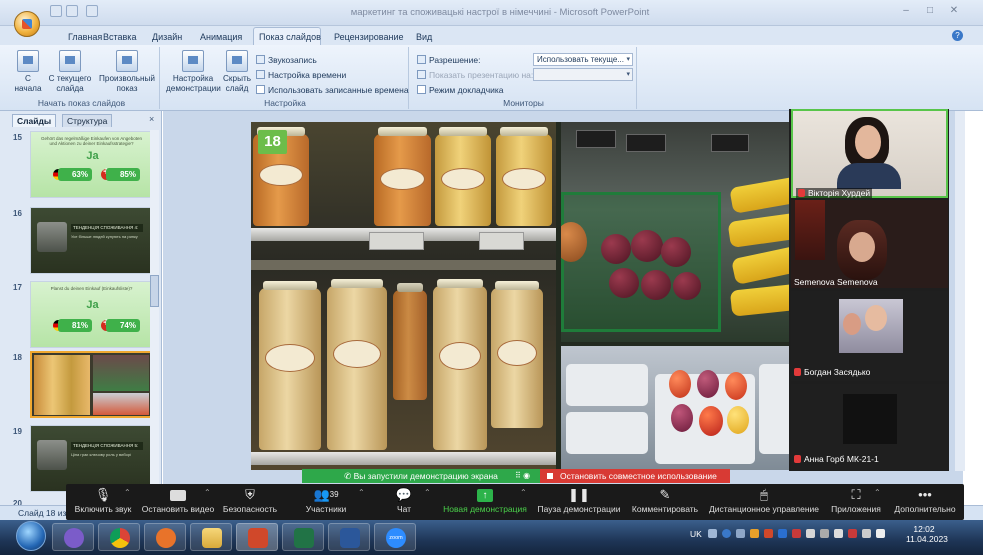 Image resolution: width=983 pixels, height=555 pixels. Describe the element at coordinates (72, 11) in the screenshot. I see `undo-icon` at that location.